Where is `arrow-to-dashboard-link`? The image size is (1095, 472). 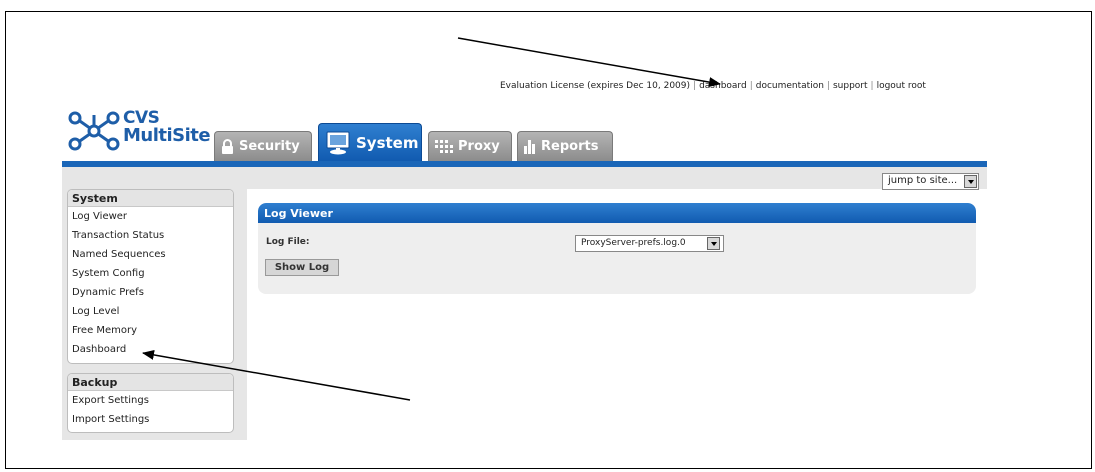
arrow-to-dashboard-link is located at coordinates (589, 62).